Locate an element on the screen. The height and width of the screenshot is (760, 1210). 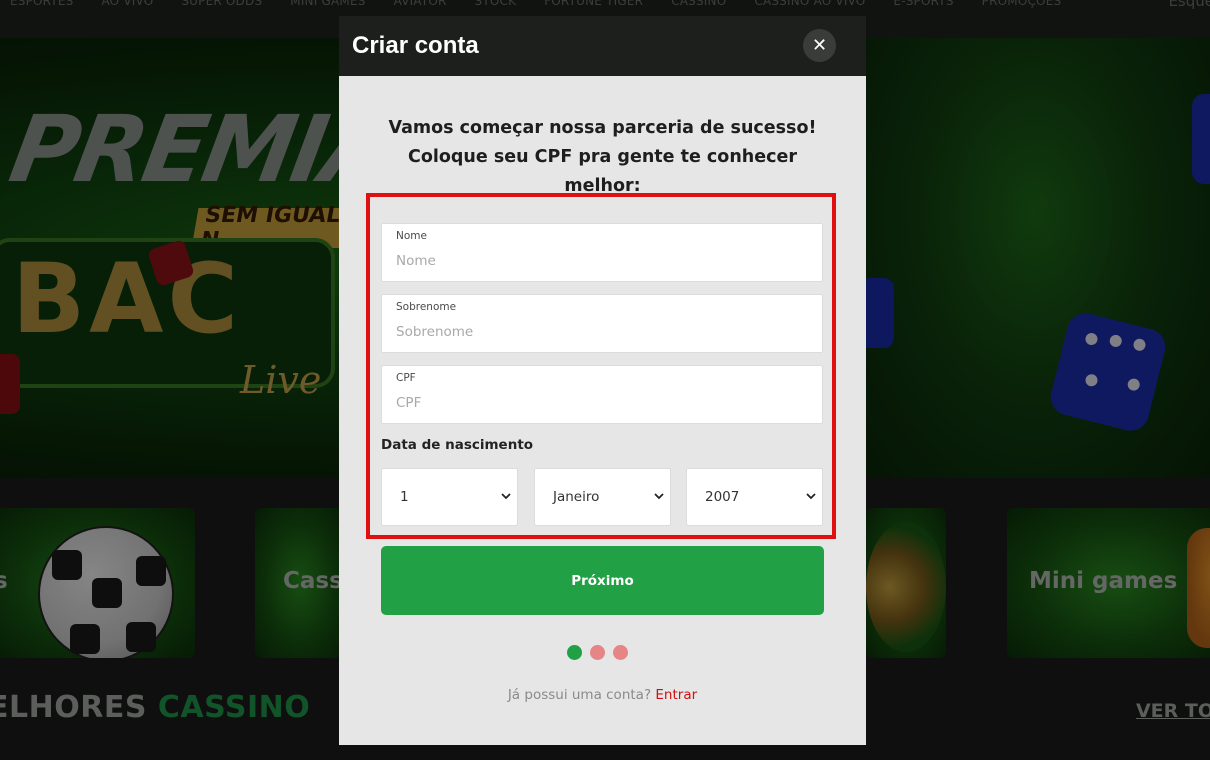
login-link: Entrar is located at coordinates (676, 695).